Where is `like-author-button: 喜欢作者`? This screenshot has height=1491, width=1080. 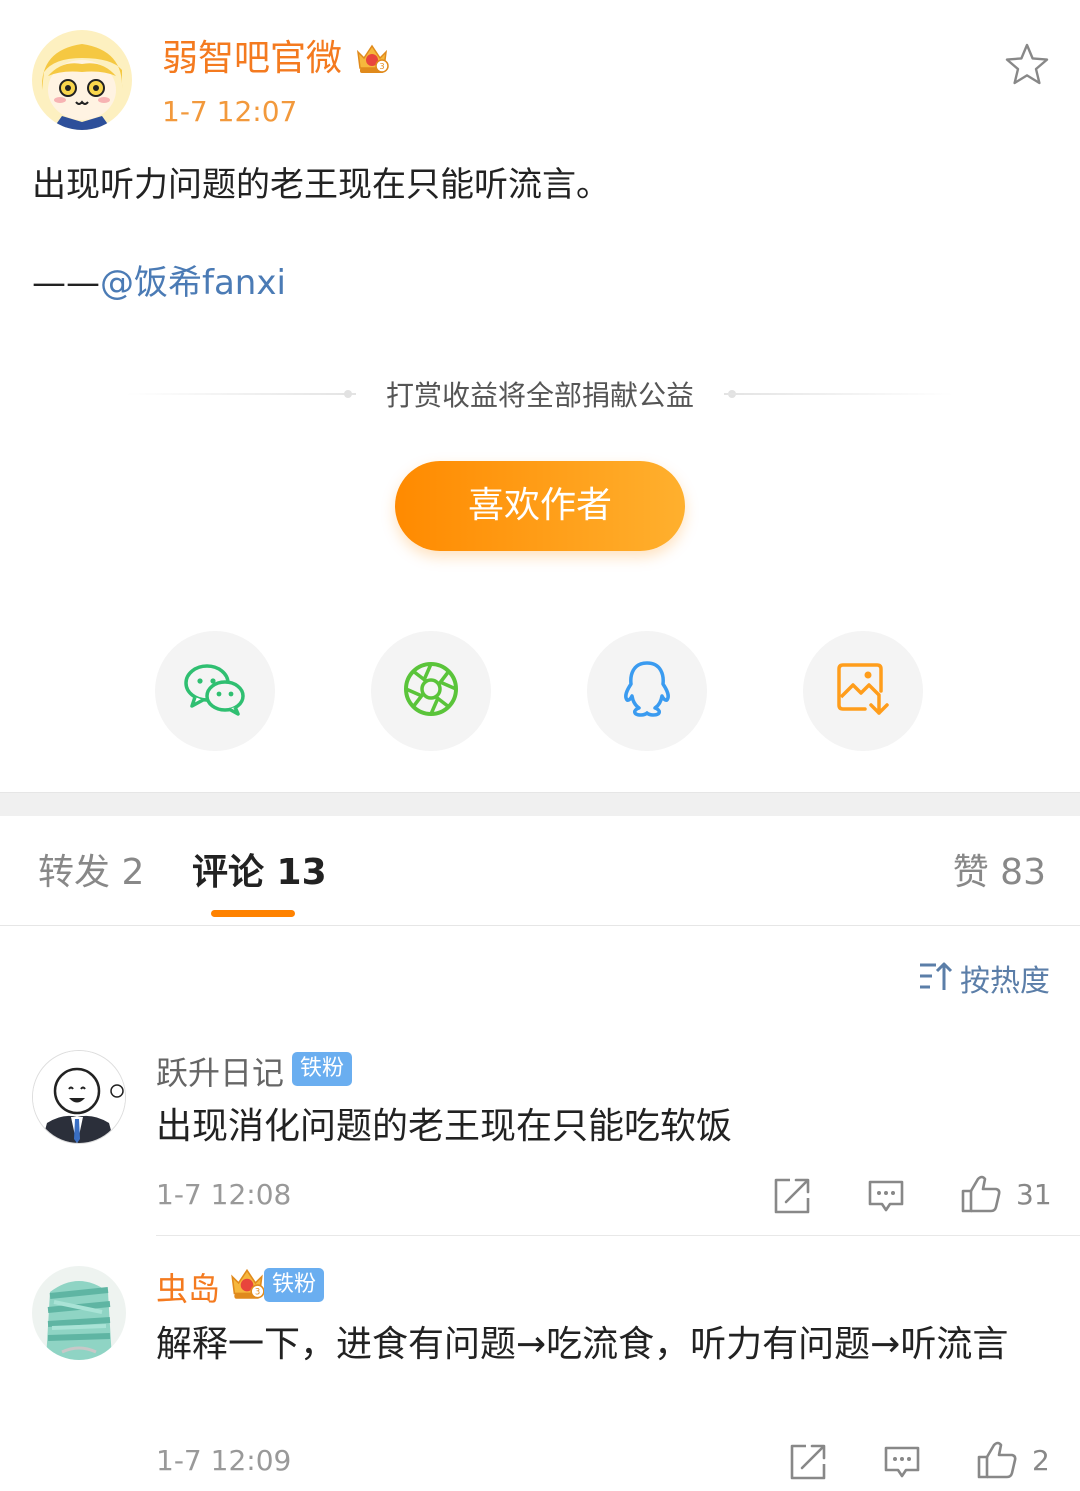
like-author-button: 喜欢作者 is located at coordinates (540, 506).